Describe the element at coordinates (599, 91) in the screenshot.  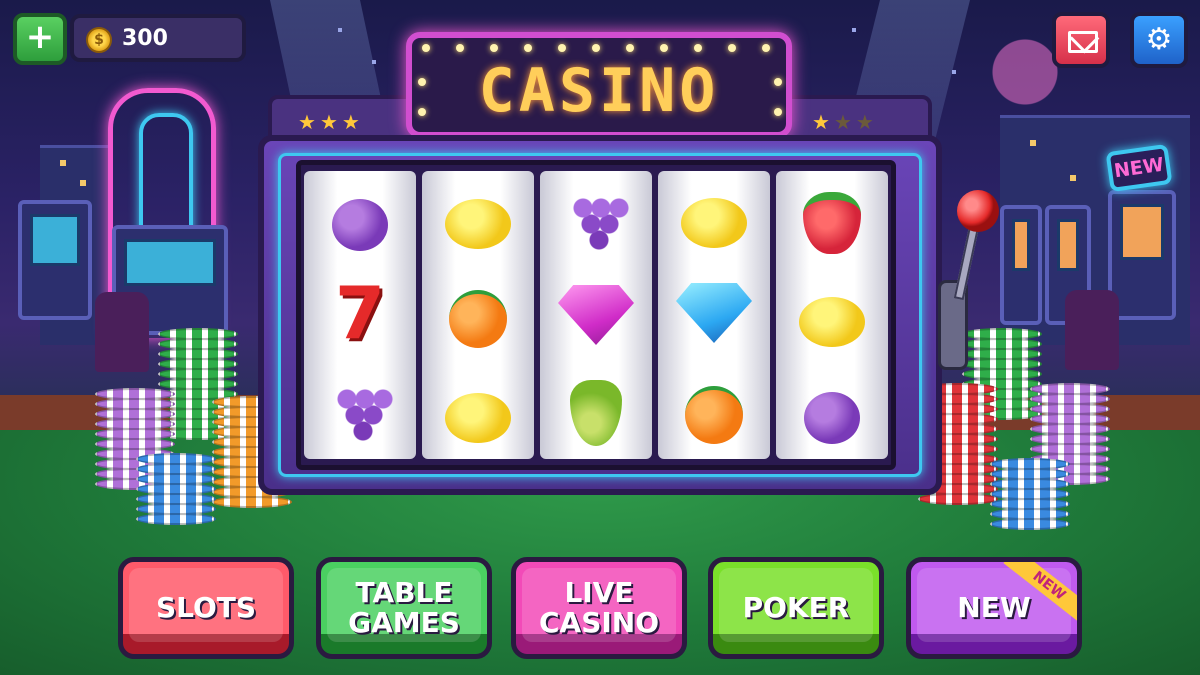
I see `marquee-title: CASINO` at that location.